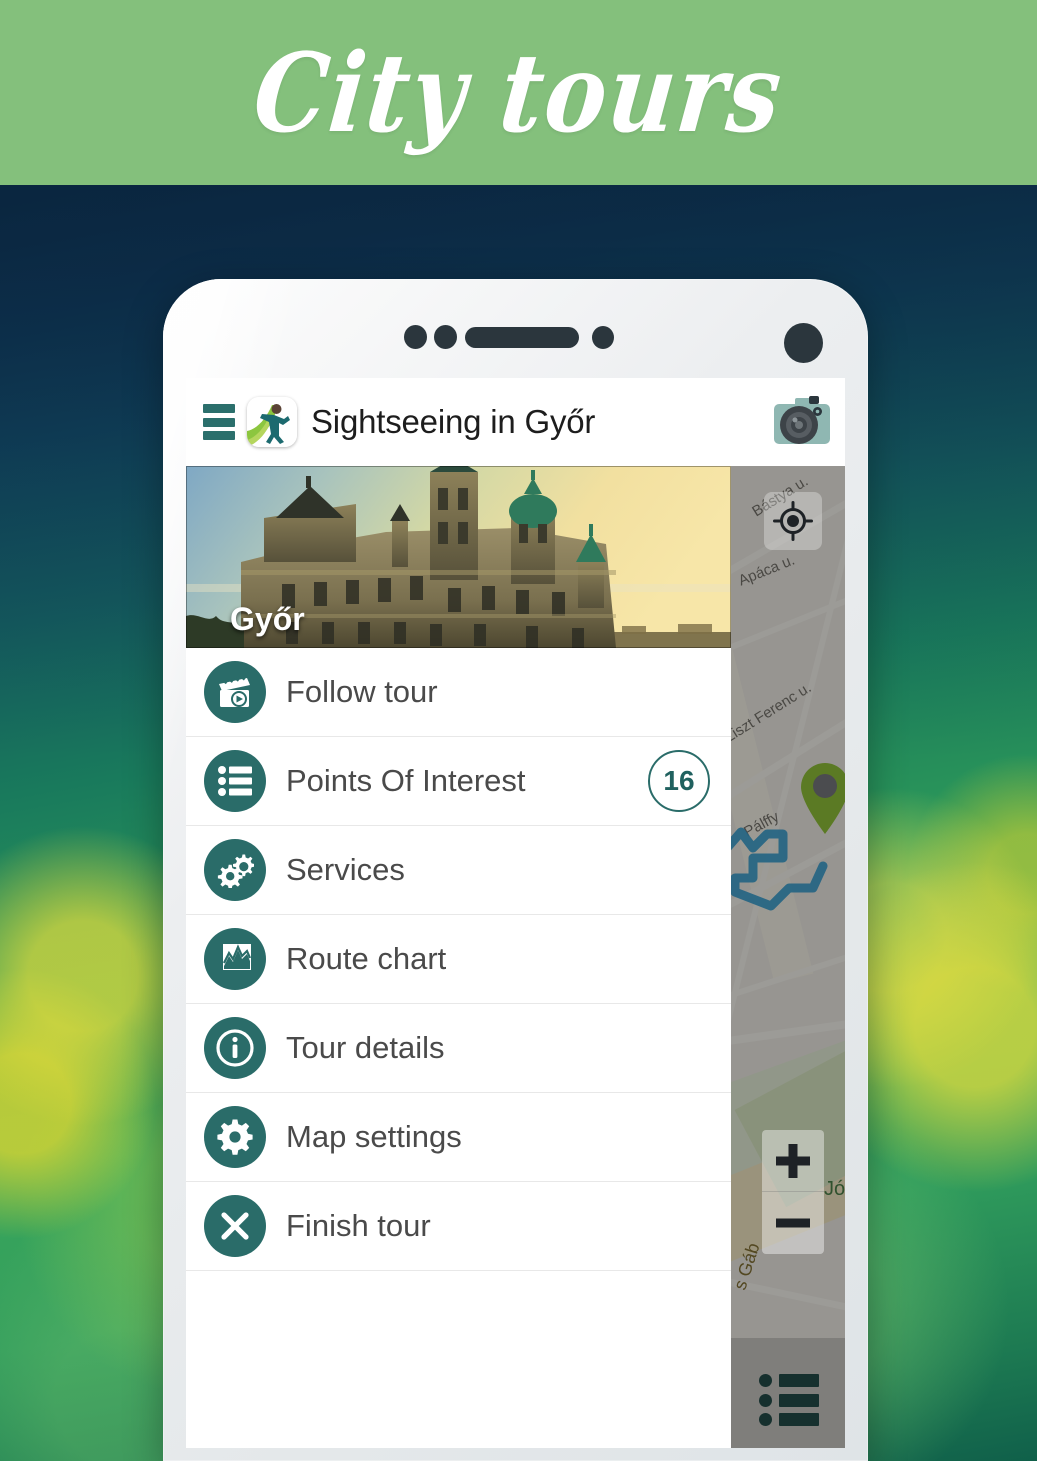  Describe the element at coordinates (458, 870) in the screenshot. I see `menu-item-services: Services` at that location.